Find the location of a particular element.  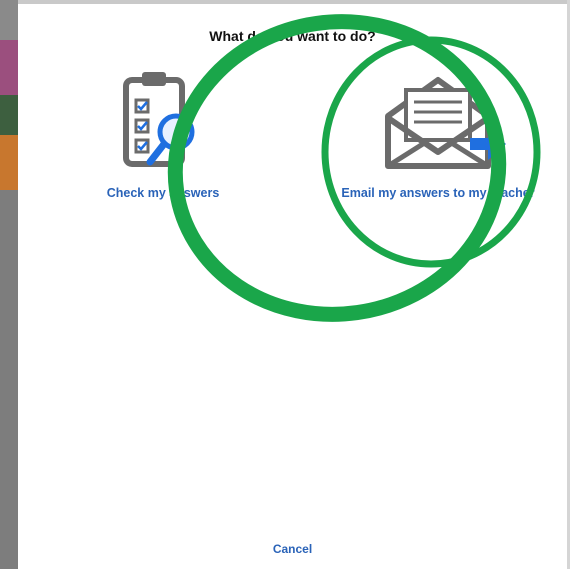

dialog-title: What do you want to do? is located at coordinates (292, 36).